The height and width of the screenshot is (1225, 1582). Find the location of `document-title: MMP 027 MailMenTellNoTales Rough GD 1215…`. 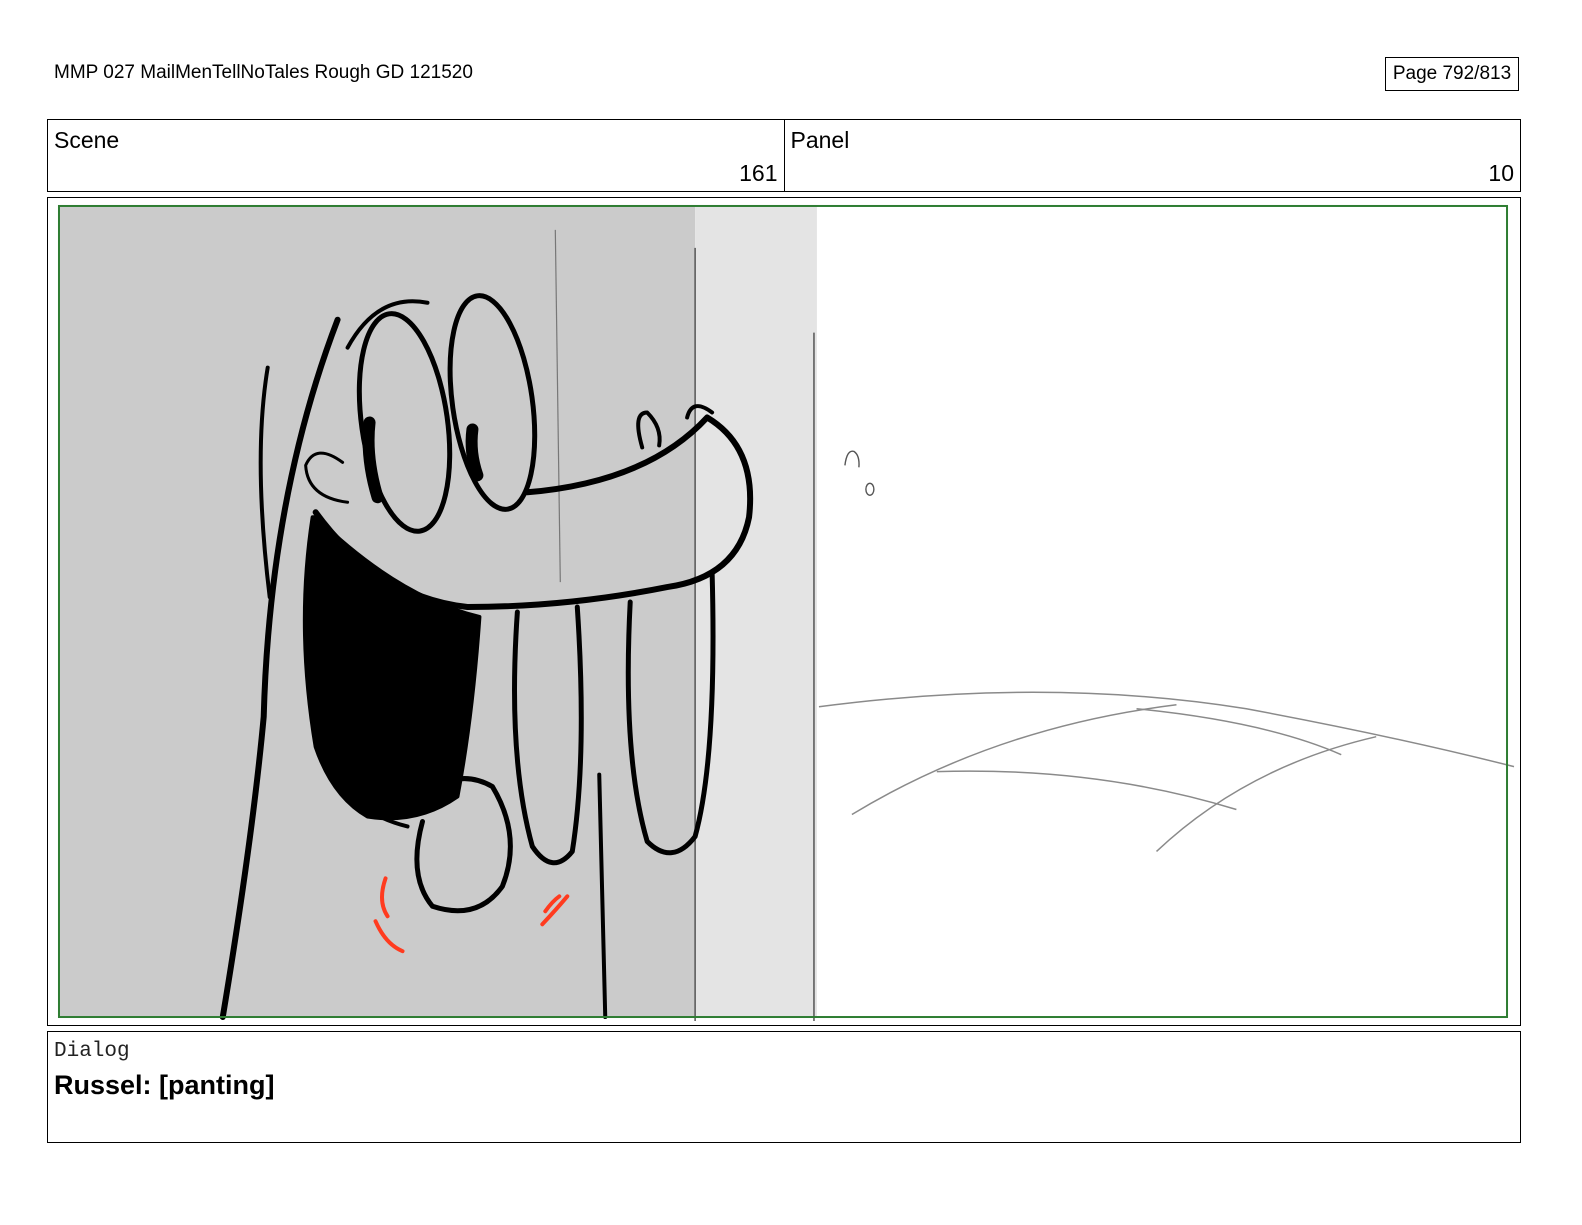

document-title: MMP 027 MailMenTellNoTales Rough GD 1215… is located at coordinates (263, 72).